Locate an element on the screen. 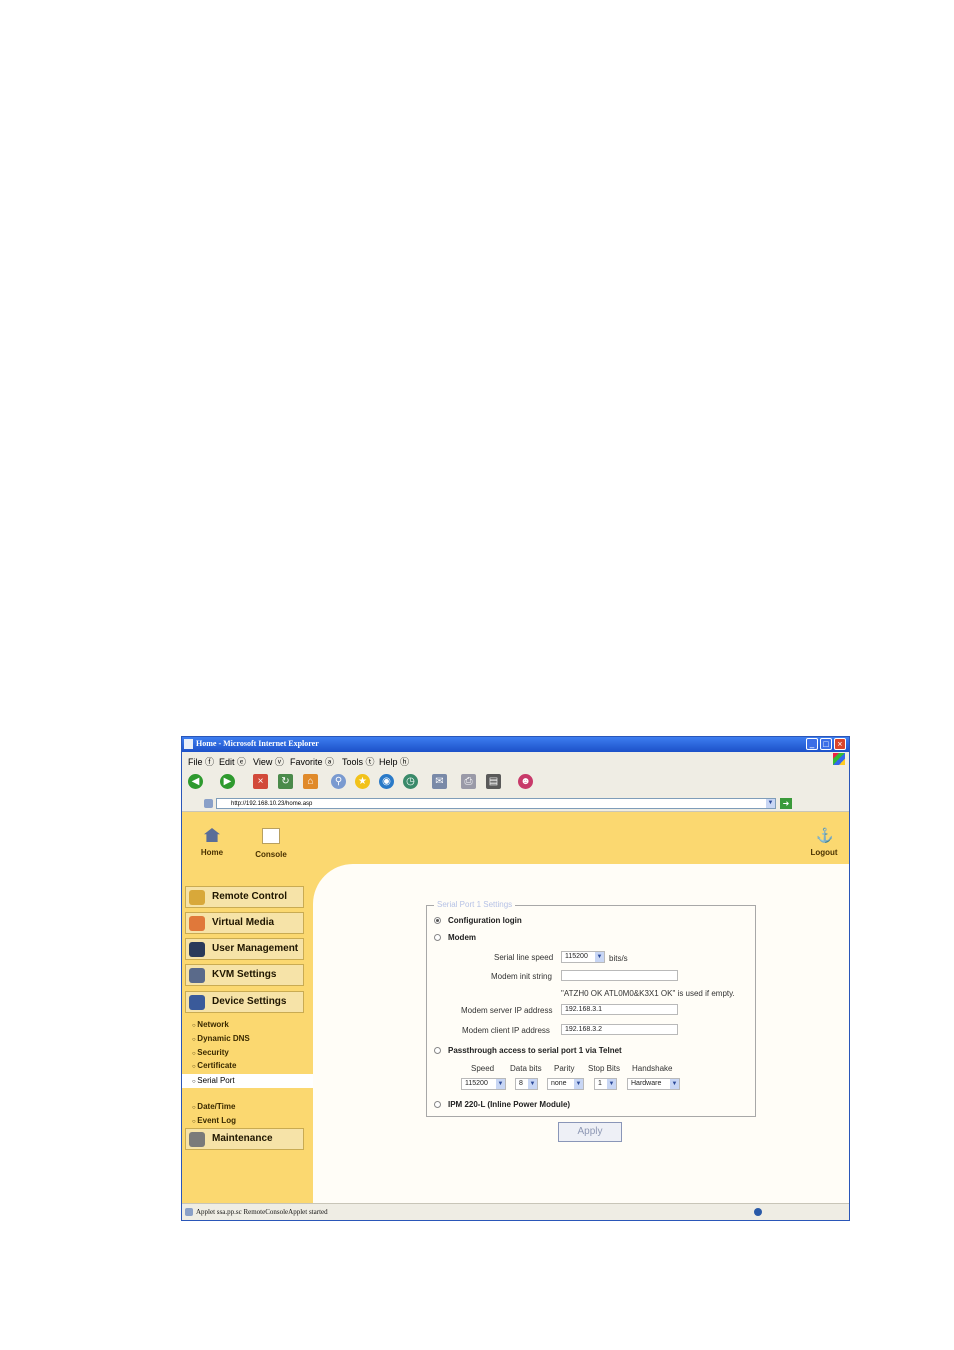 This screenshot has height=1350, width=954. sidebar-sub-dynamic-dns: Dynamic DNS is located at coordinates (220, 1038).